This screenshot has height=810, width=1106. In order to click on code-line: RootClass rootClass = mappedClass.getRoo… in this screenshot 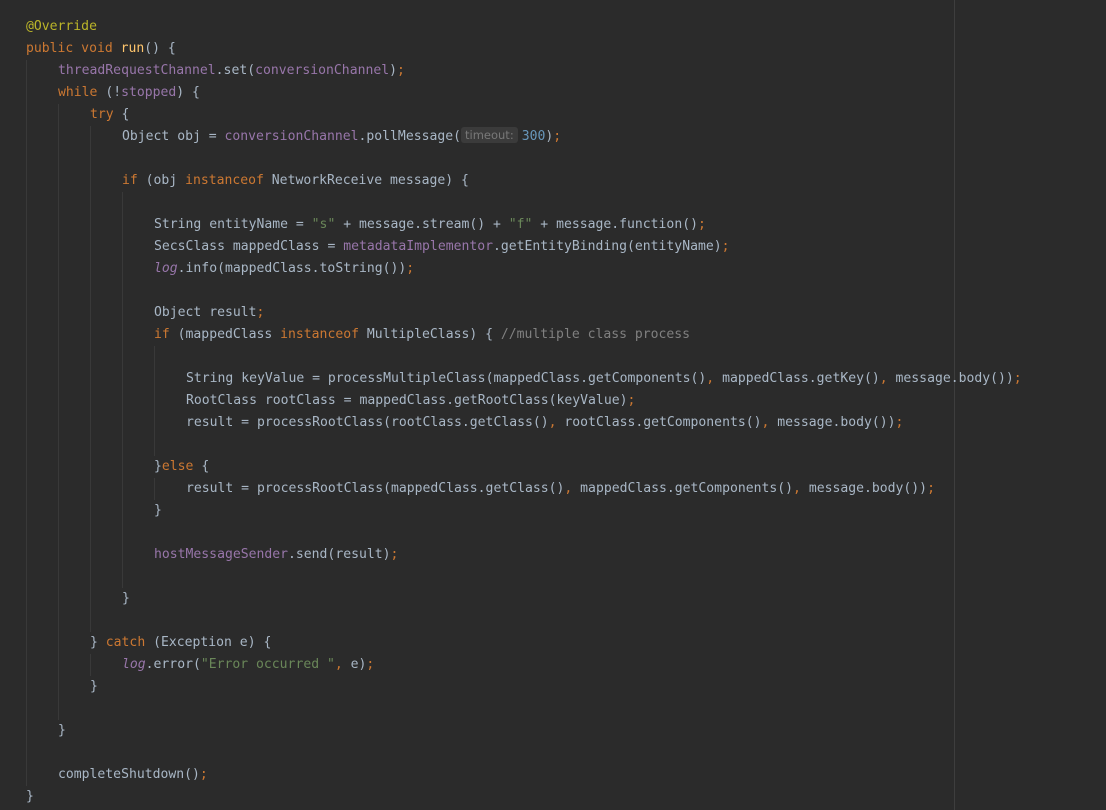, I will do `click(524, 401)`.